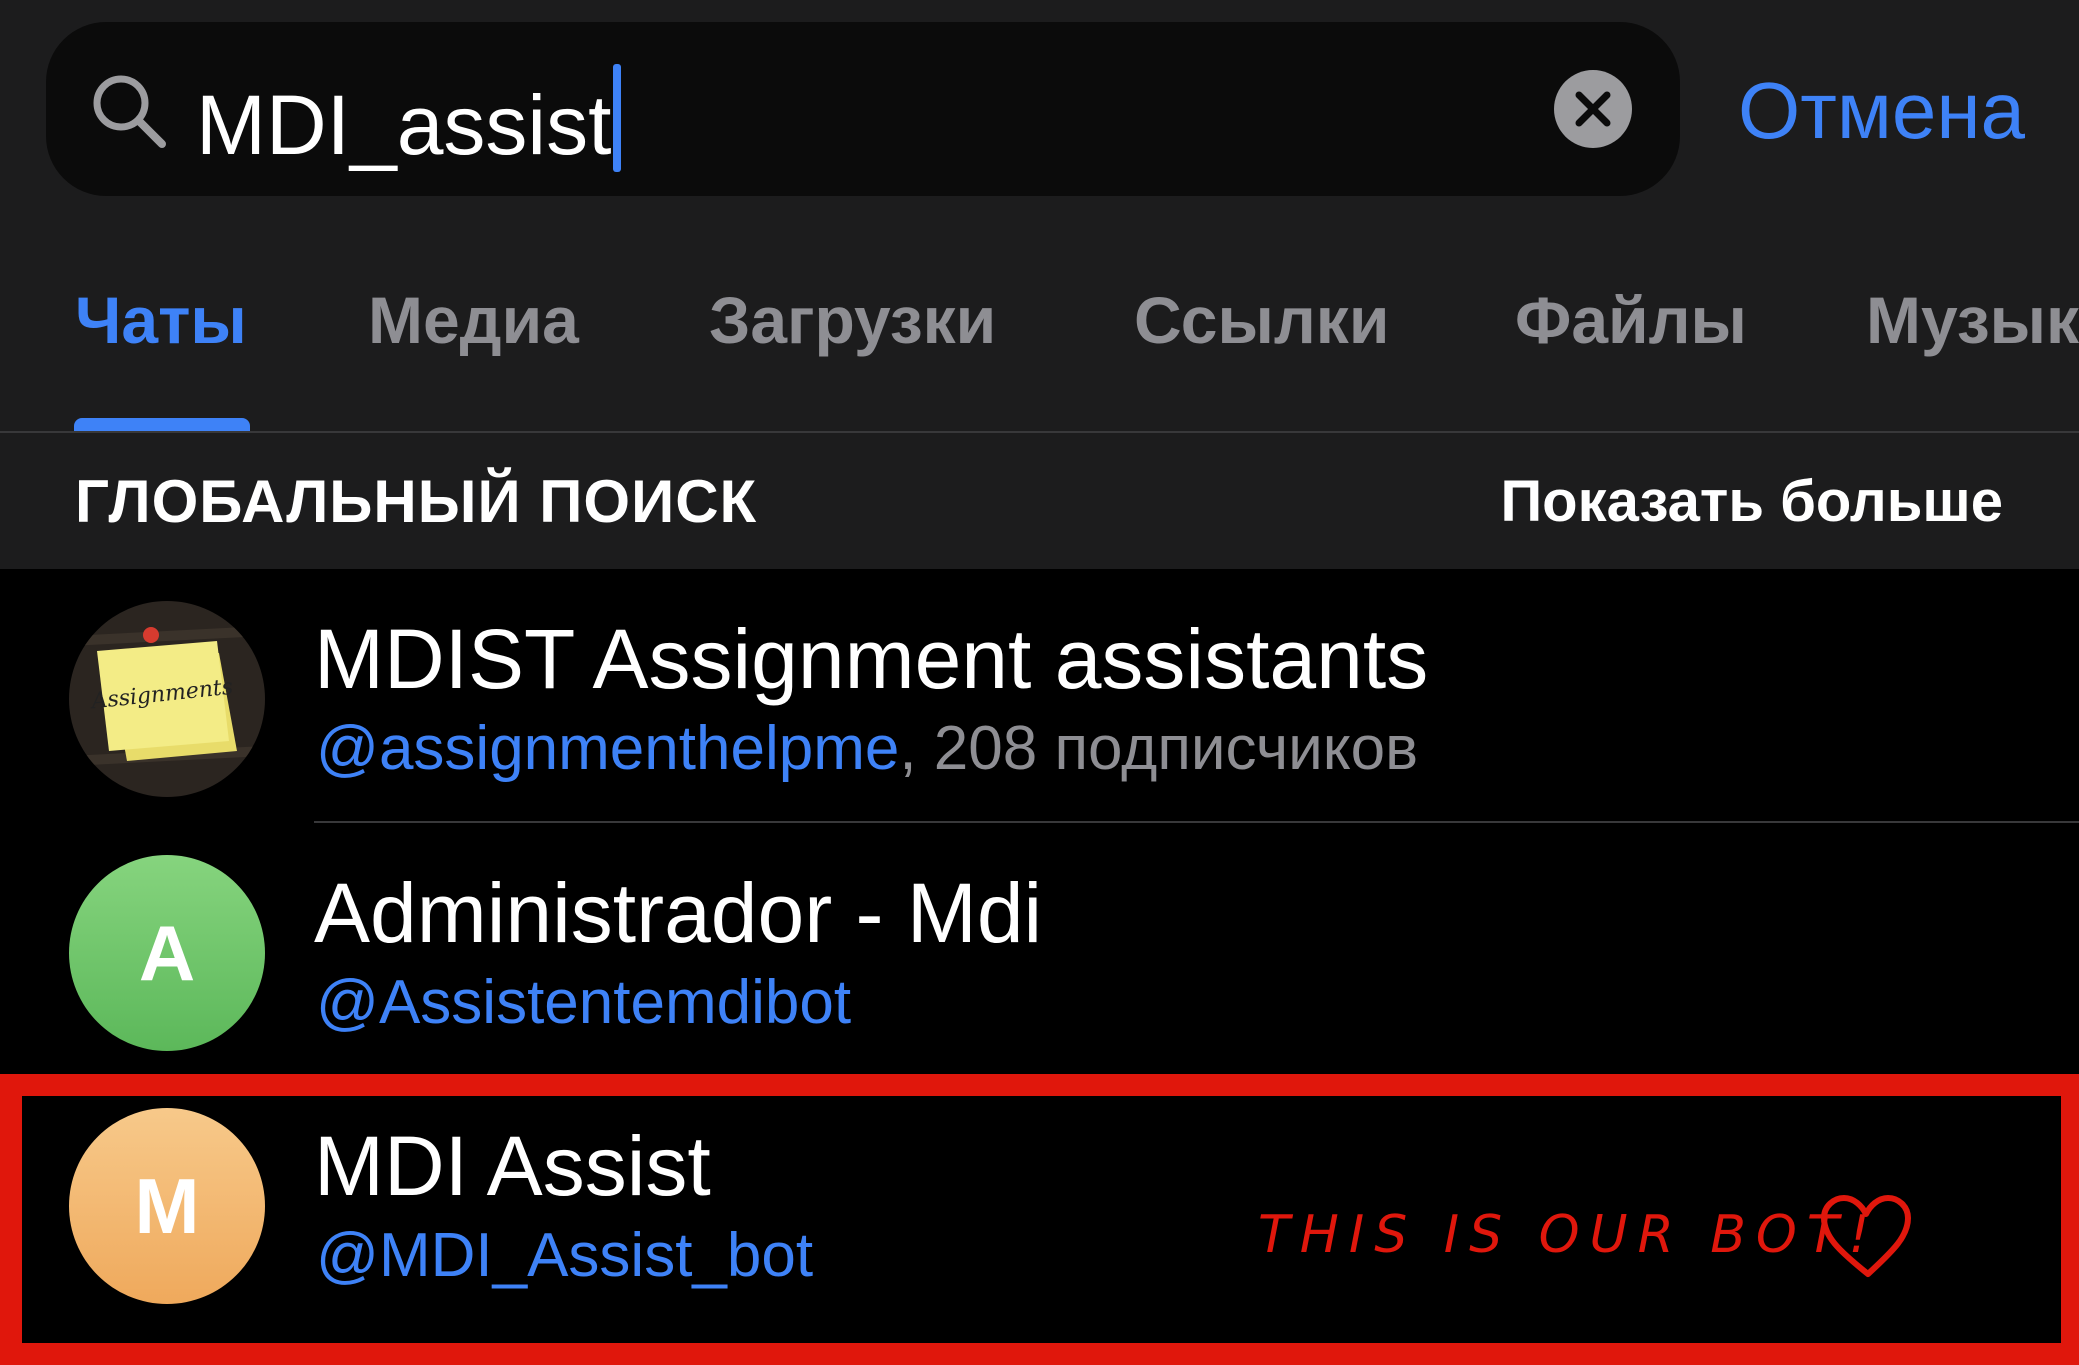 Image resolution: width=2079 pixels, height=1365 pixels. What do you see at coordinates (404, 125) in the screenshot?
I see `search-query: MDI_assist` at bounding box center [404, 125].